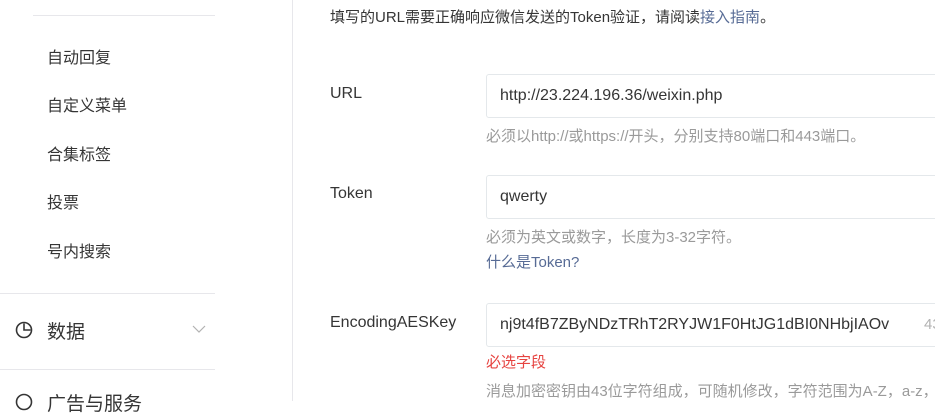 This screenshot has width=935, height=416. I want to click on notice-text: 填写的URL需要正确响应微信发送的Token验证，请阅读, so click(515, 17).